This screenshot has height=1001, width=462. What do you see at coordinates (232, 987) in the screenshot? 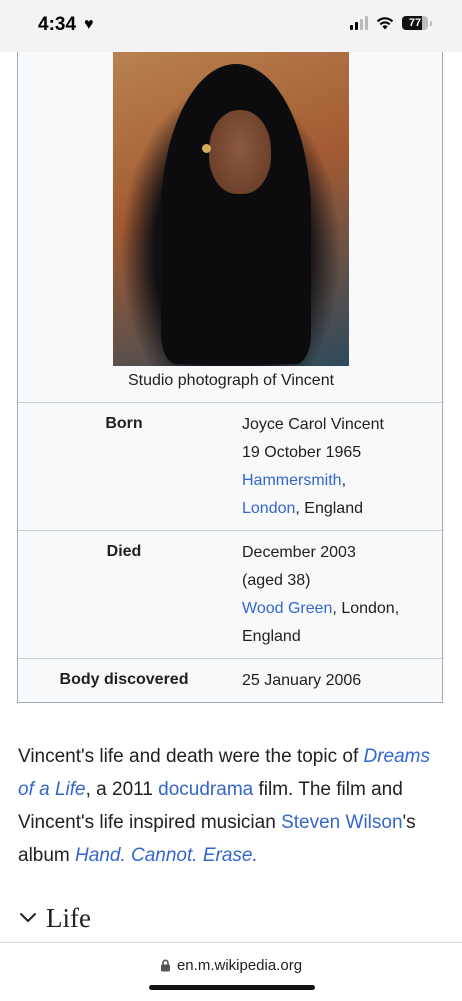
I see `home-indicator` at bounding box center [232, 987].